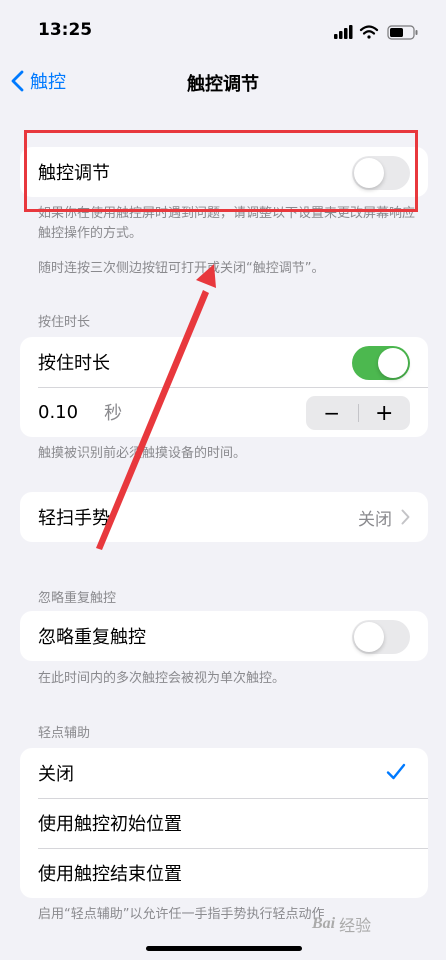  What do you see at coordinates (375, 519) in the screenshot?
I see `swipe-gestures-value: 关闭` at bounding box center [375, 519].